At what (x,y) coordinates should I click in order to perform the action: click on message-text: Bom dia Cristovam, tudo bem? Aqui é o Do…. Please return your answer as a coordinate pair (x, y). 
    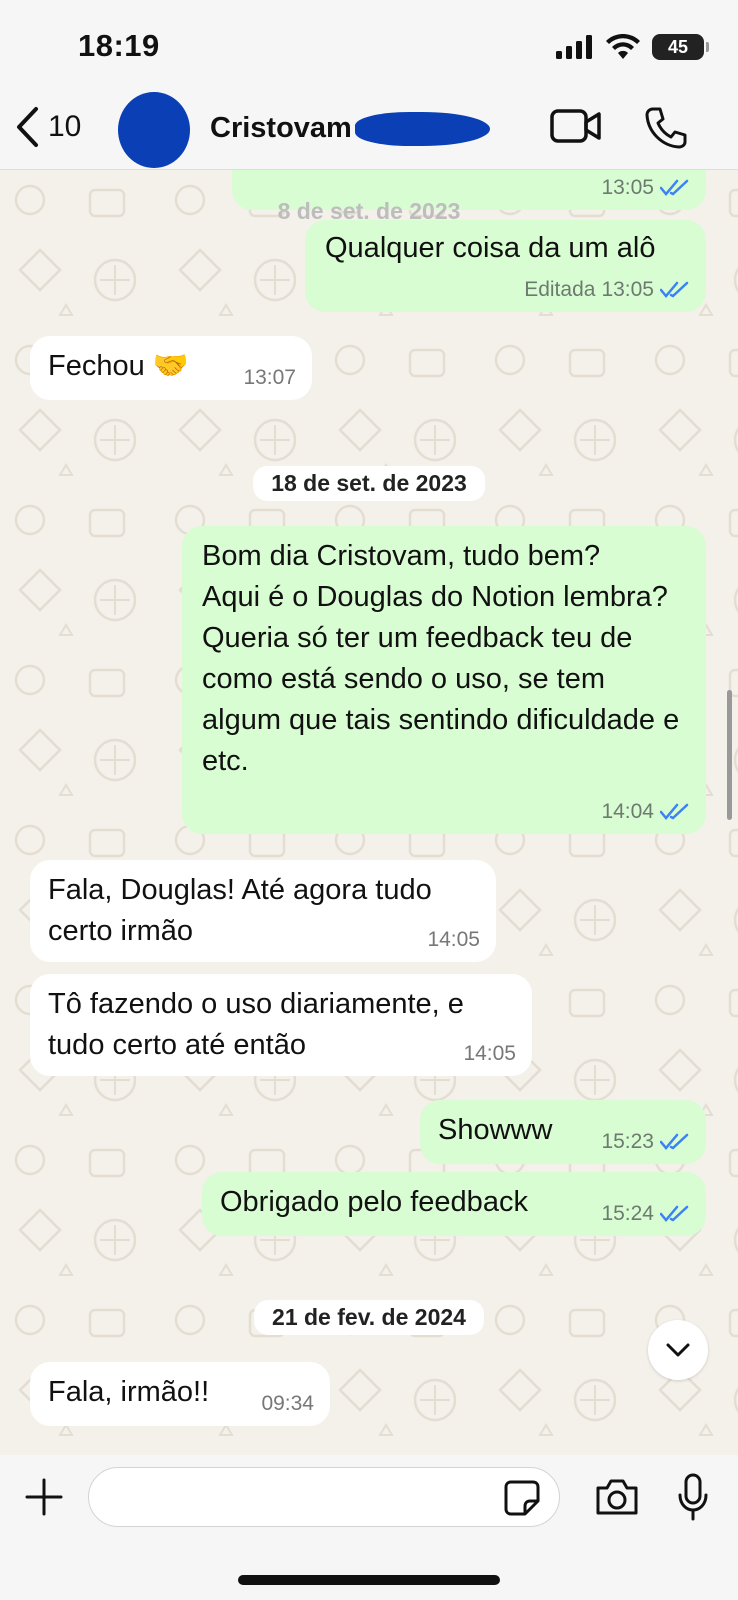
    Looking at the image, I should click on (441, 658).